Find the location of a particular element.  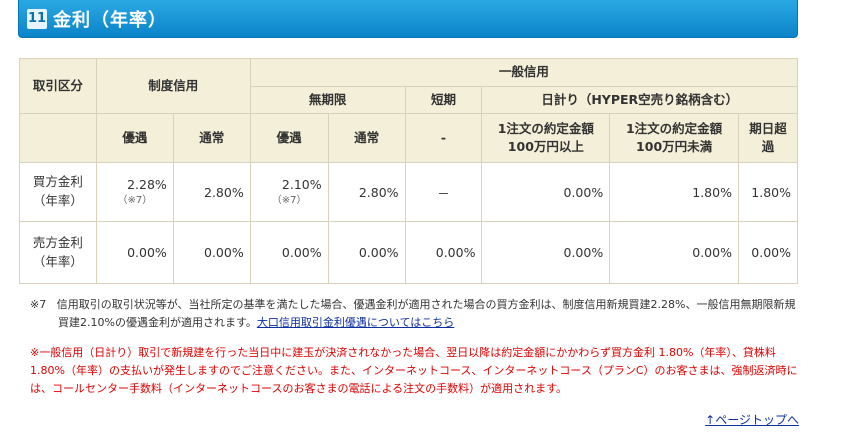

header-tanki: 短期 is located at coordinates (443, 100).